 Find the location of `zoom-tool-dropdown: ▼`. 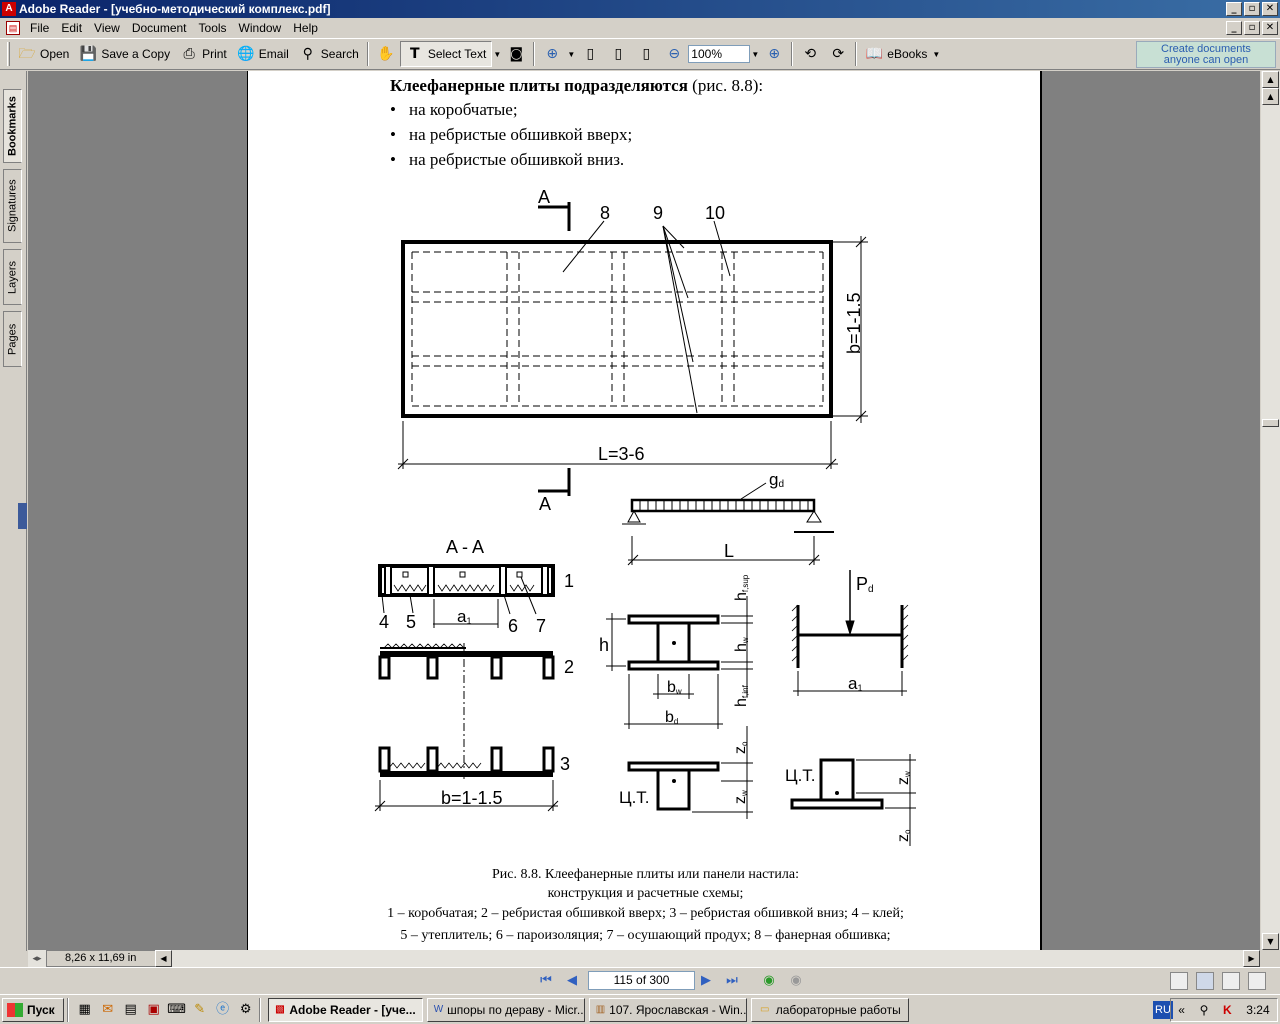

zoom-tool-dropdown: ▼ is located at coordinates (571, 54).